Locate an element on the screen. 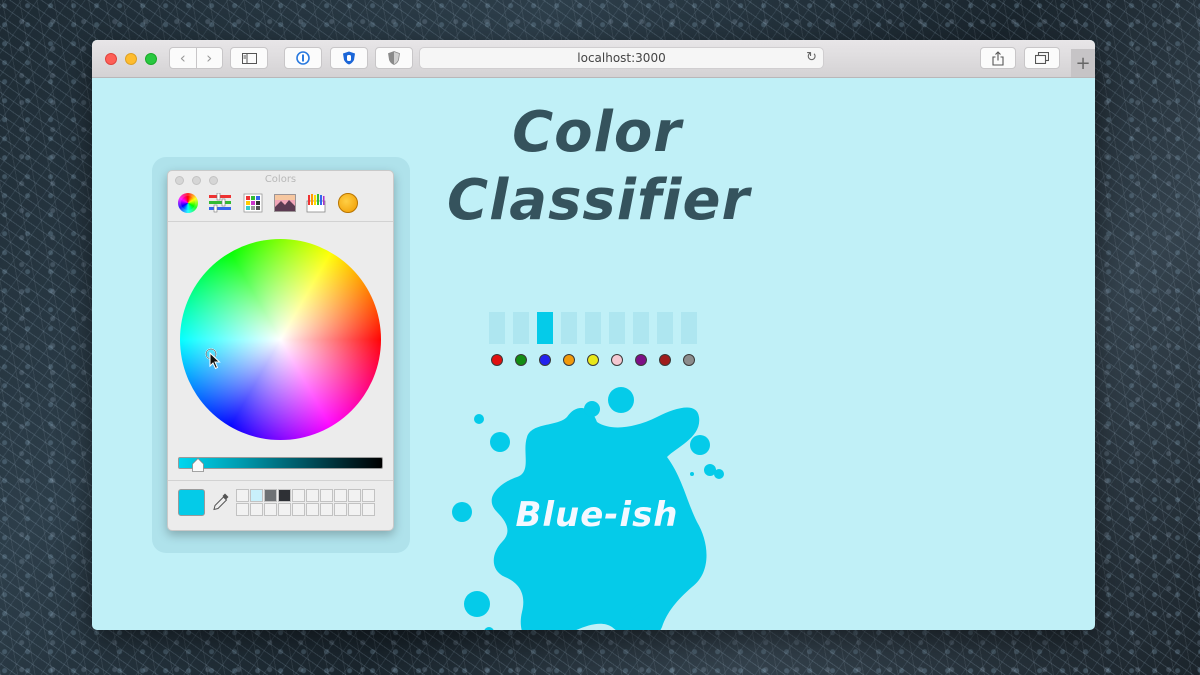 The width and height of the screenshot is (1200, 675). page-title: Color Classifier is located at coordinates (599, 167).